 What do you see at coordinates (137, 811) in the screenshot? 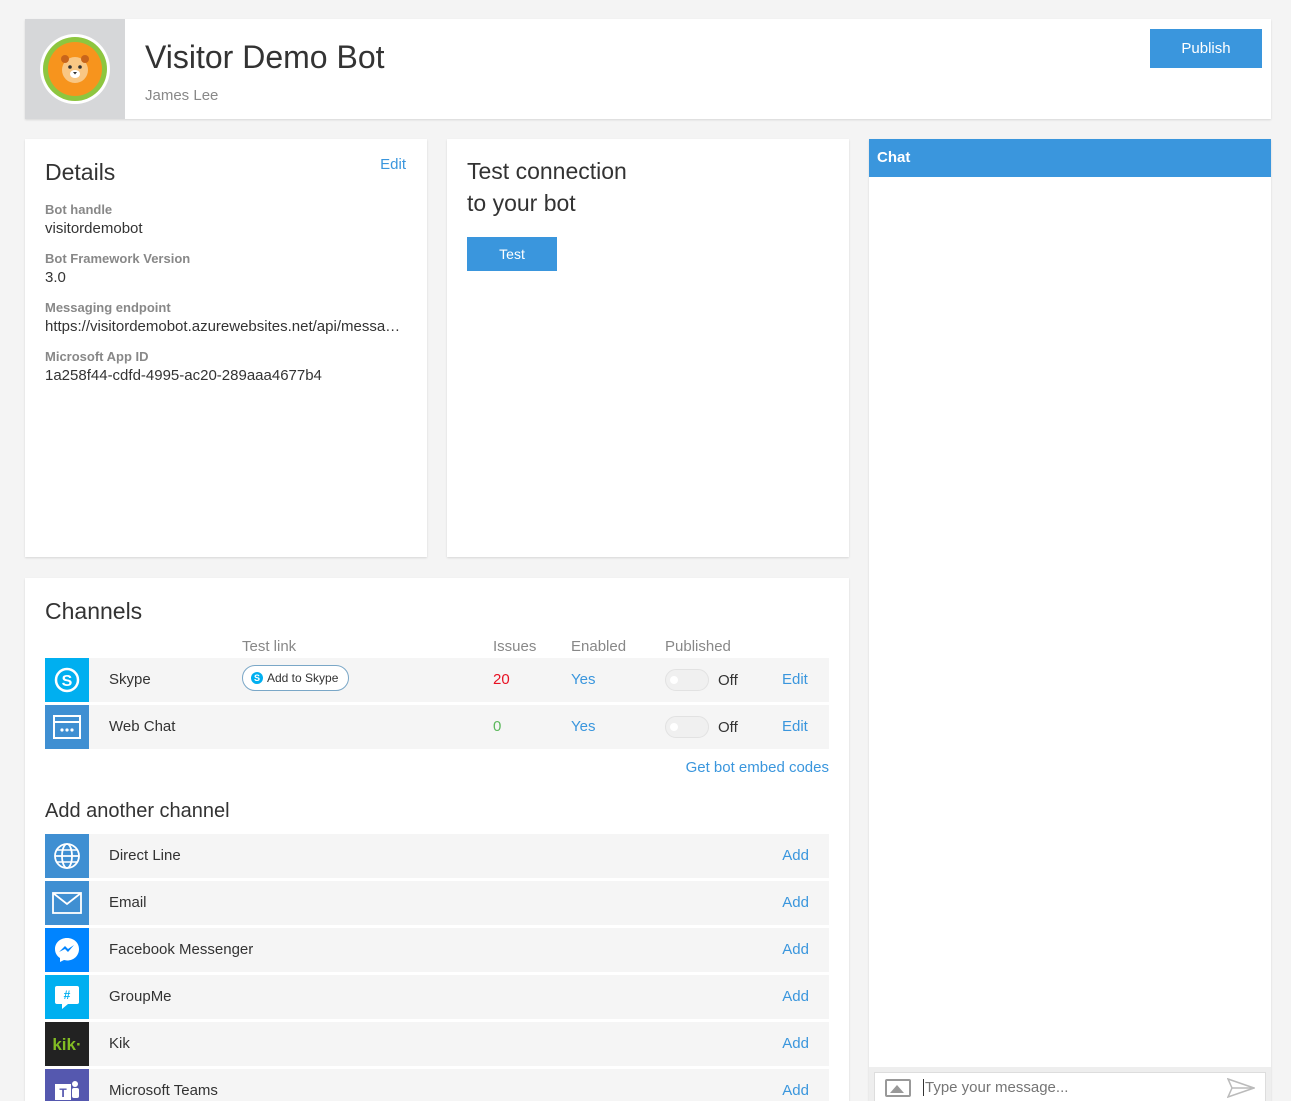
I see `add-channel-title: Add another channel` at bounding box center [137, 811].